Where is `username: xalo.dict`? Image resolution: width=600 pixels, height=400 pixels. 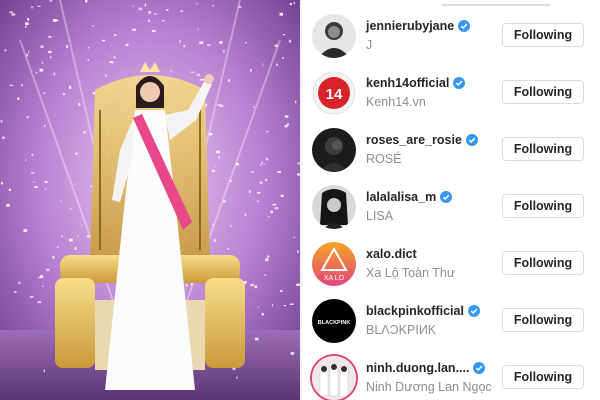 username: xalo.dict is located at coordinates (391, 254).